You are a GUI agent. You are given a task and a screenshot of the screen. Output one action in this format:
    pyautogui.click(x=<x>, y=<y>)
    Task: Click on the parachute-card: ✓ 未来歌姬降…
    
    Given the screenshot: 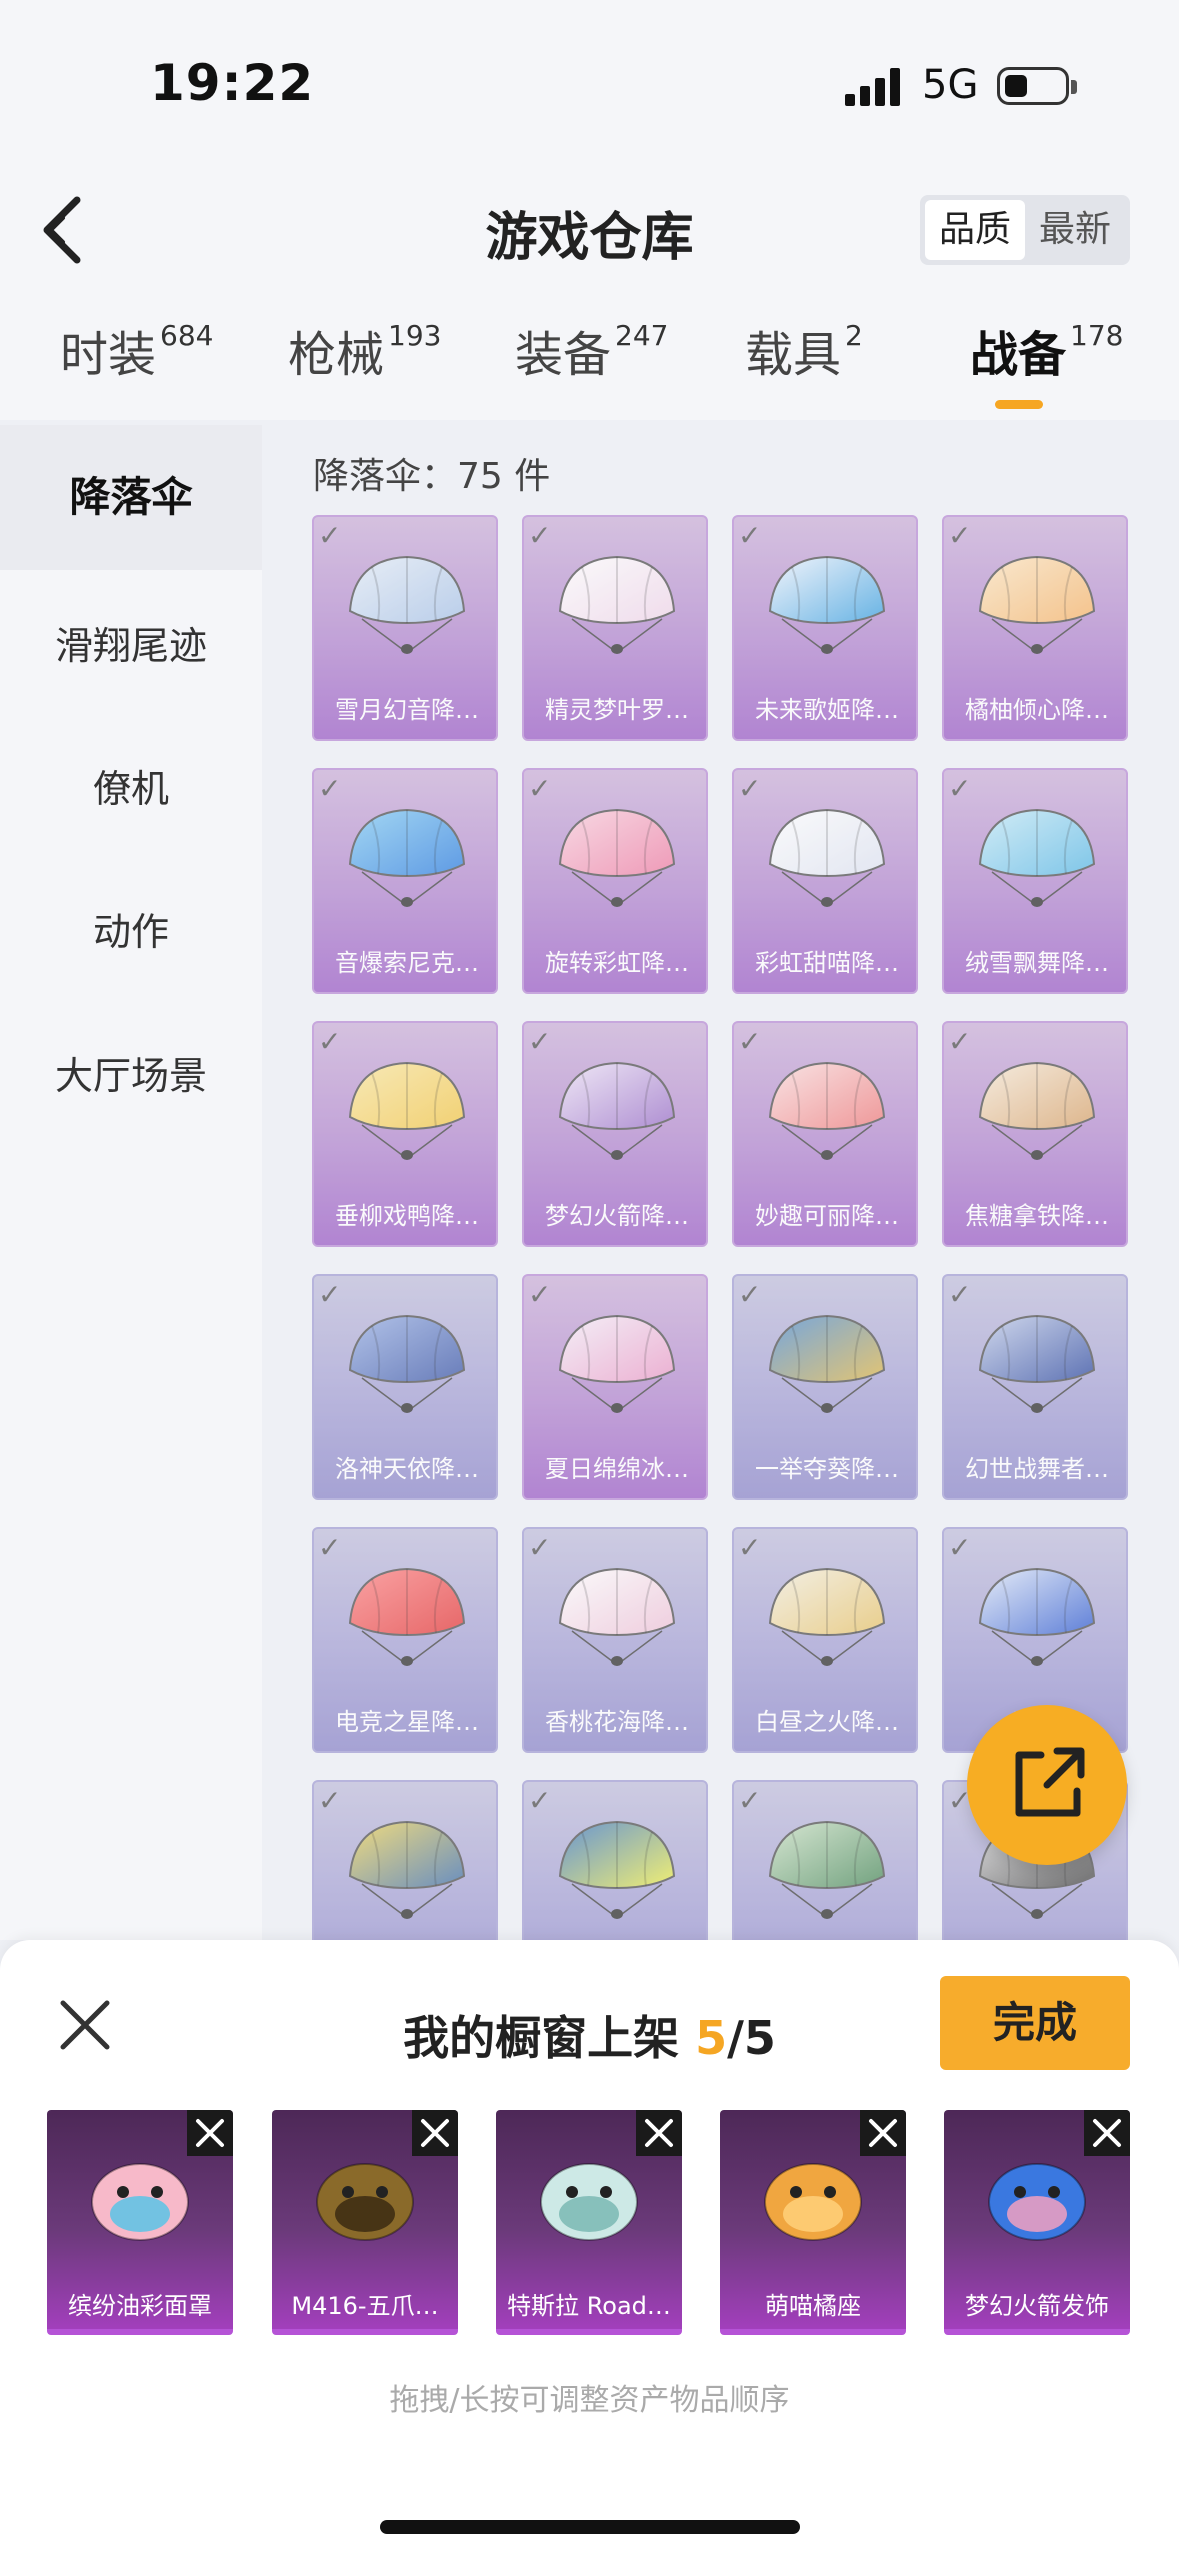 What is the action you would take?
    pyautogui.click(x=825, y=628)
    